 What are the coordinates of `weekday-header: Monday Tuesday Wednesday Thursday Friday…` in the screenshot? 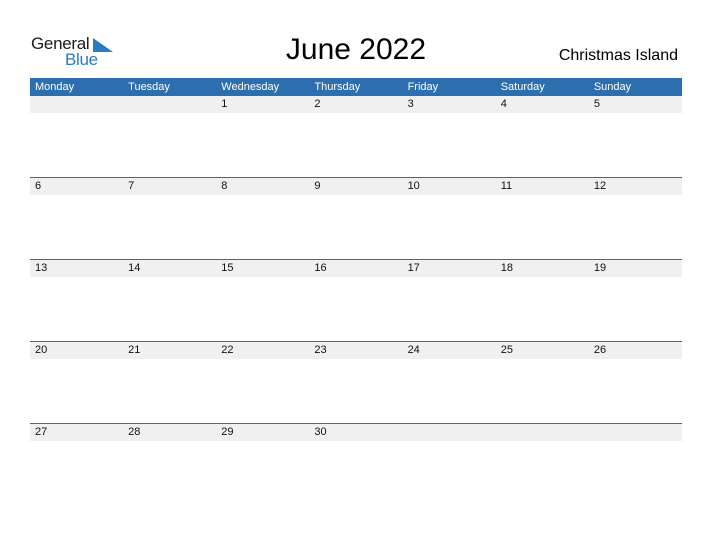 It's located at (356, 87).